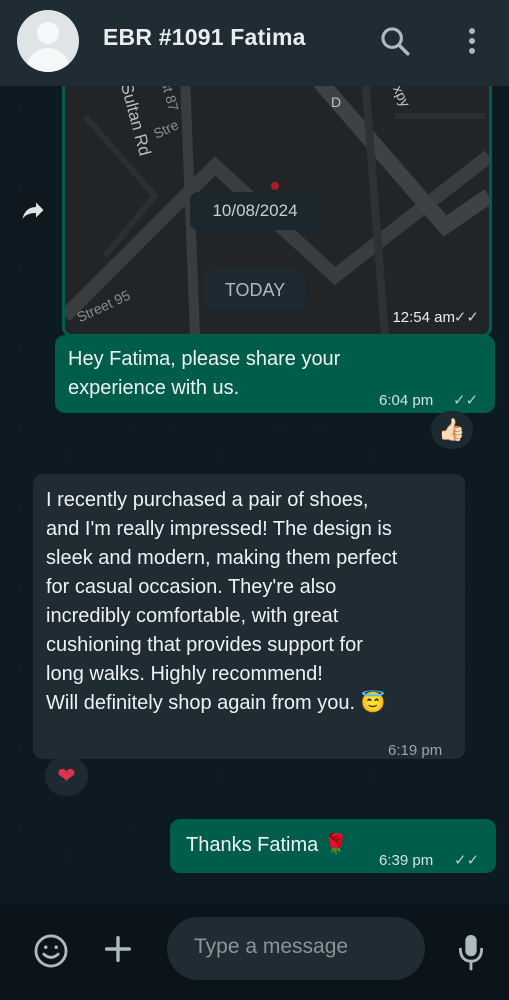 The height and width of the screenshot is (1000, 509). Describe the element at coordinates (255, 290) in the screenshot. I see `date-divider: TODAY` at that location.